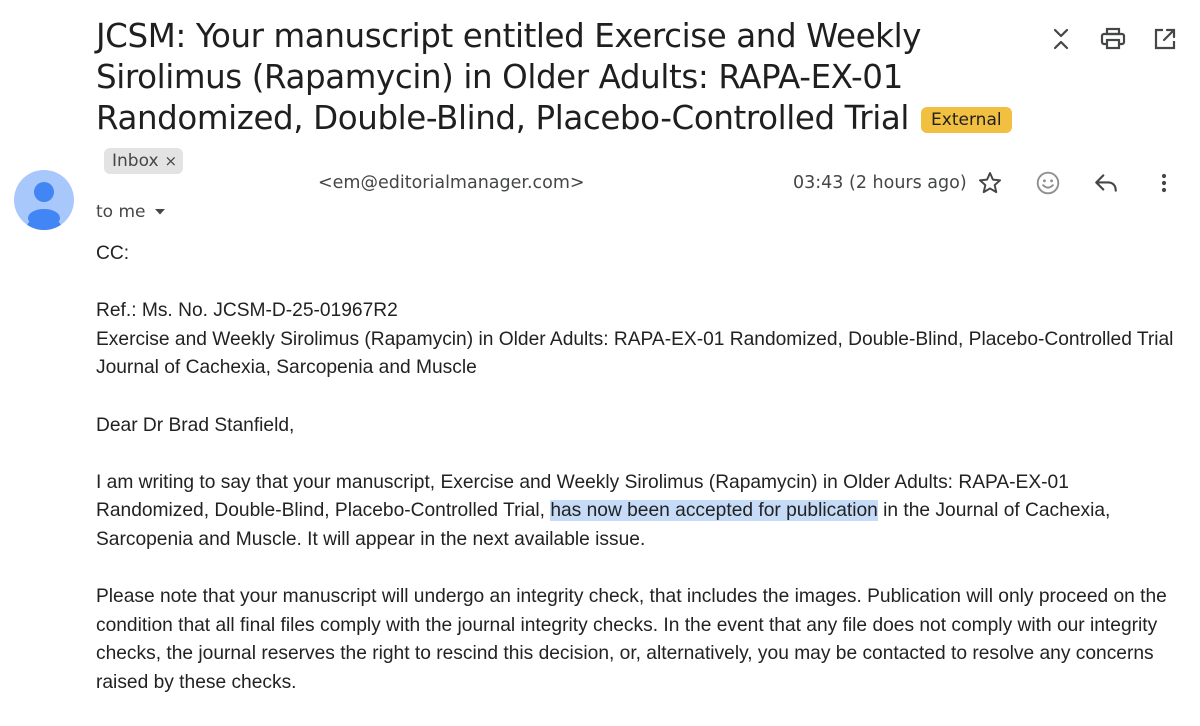  I want to click on email-toolbar, so click(1113, 39).